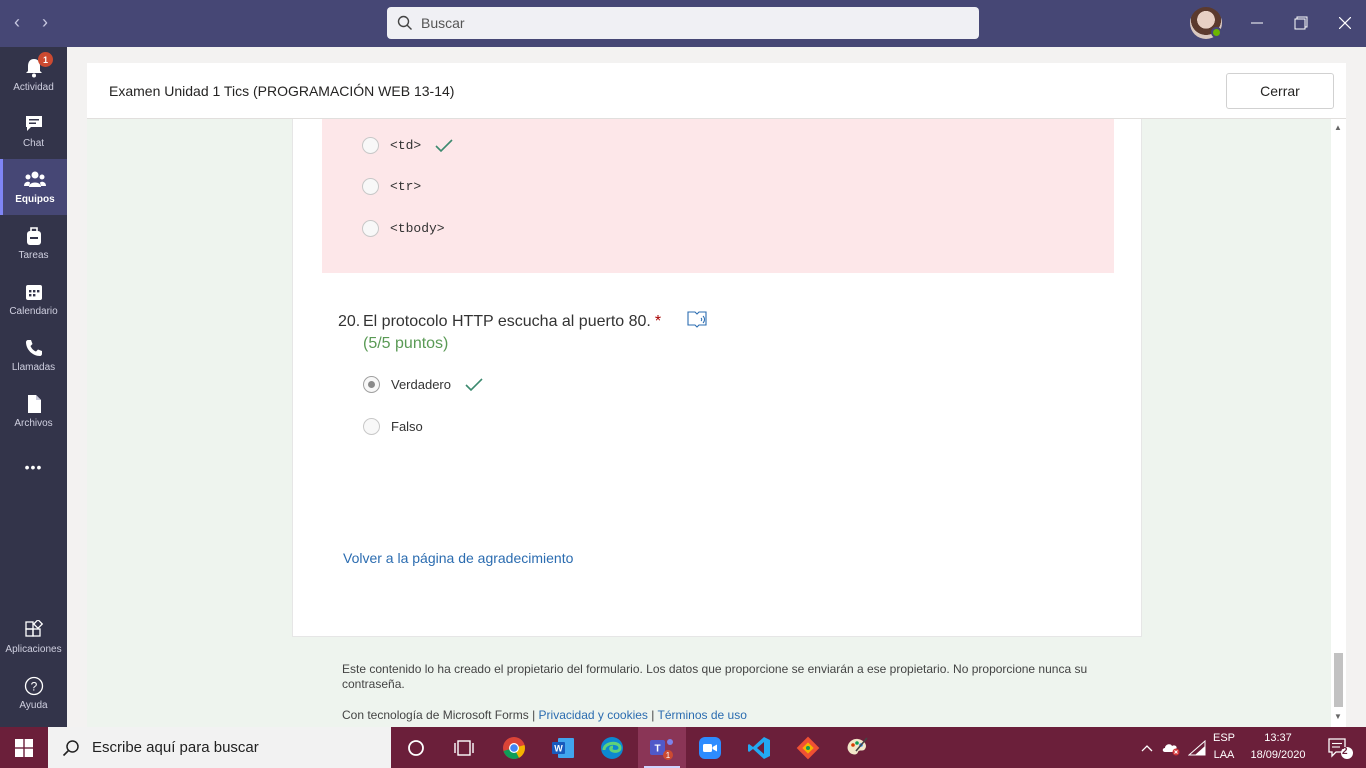 The width and height of the screenshot is (1366, 768). I want to click on option-falso: Falso, so click(393, 426).